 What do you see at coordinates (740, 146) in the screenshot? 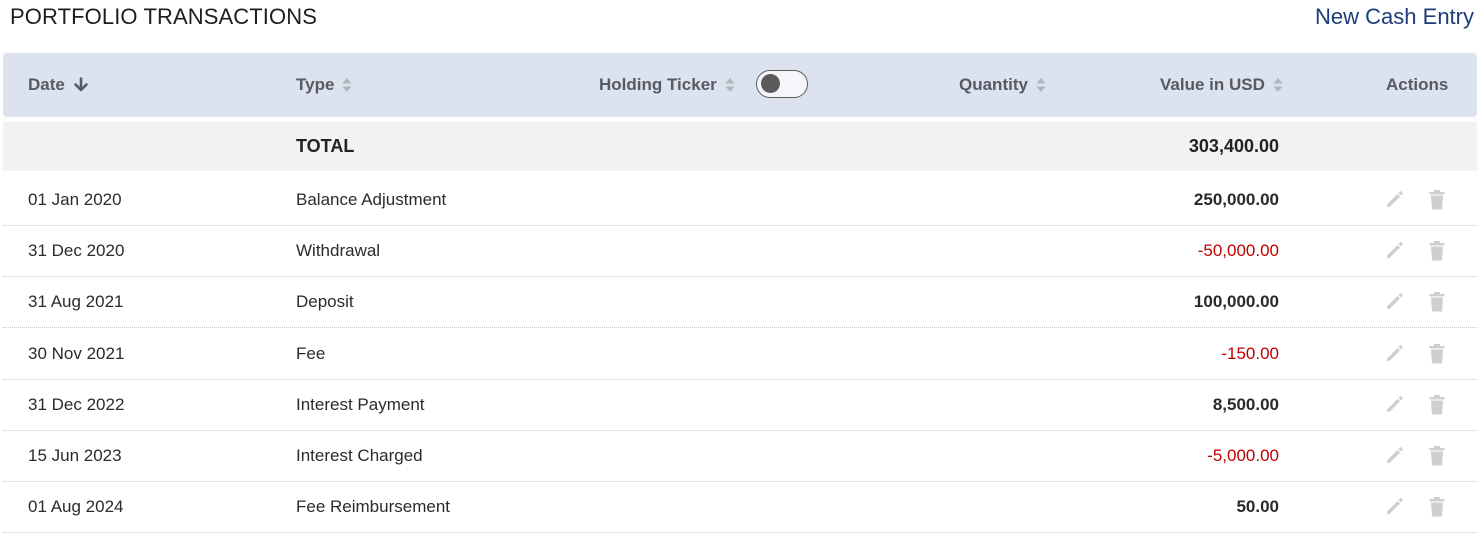
I see `total-row: TOTAL 303,400.00` at bounding box center [740, 146].